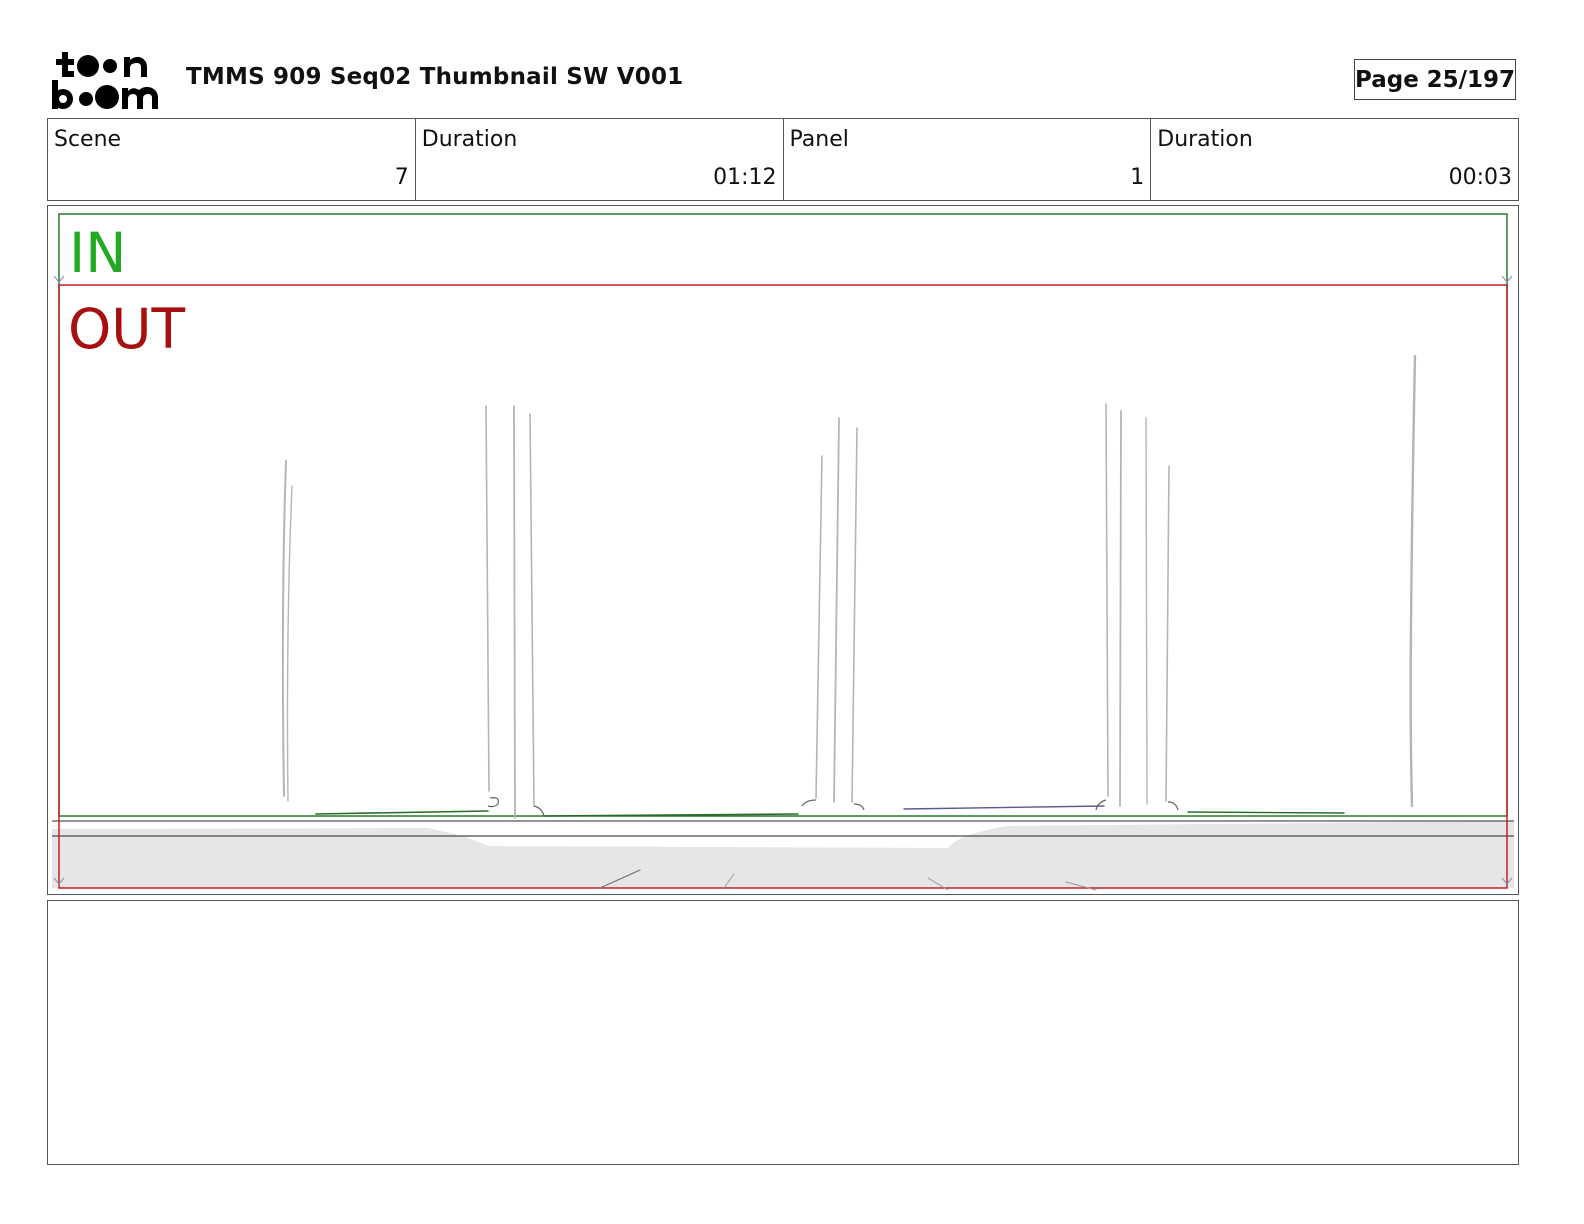 This screenshot has width=1584, height=1224. Describe the element at coordinates (819, 139) in the screenshot. I see `panel-label: Panel` at that location.